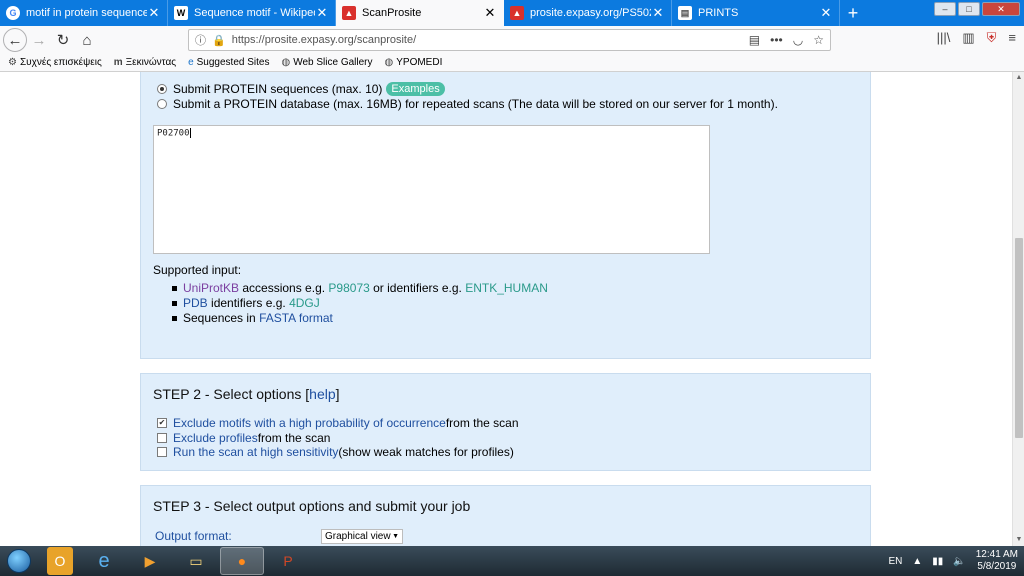 The height and width of the screenshot is (576, 1024). I want to click on radio-protein-label: Submit PROTEIN sequences (max. 10), so click(278, 89).